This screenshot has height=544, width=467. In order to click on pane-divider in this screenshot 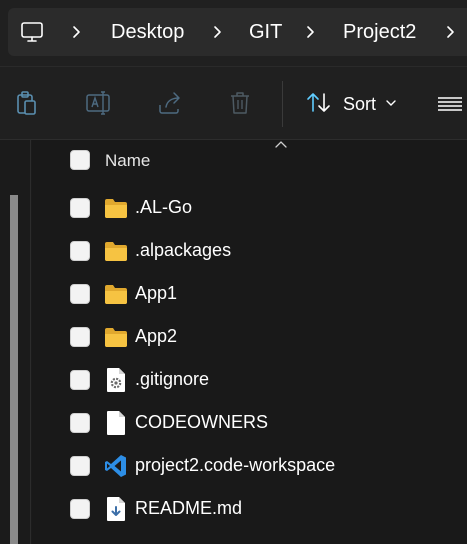, I will do `click(30, 342)`.